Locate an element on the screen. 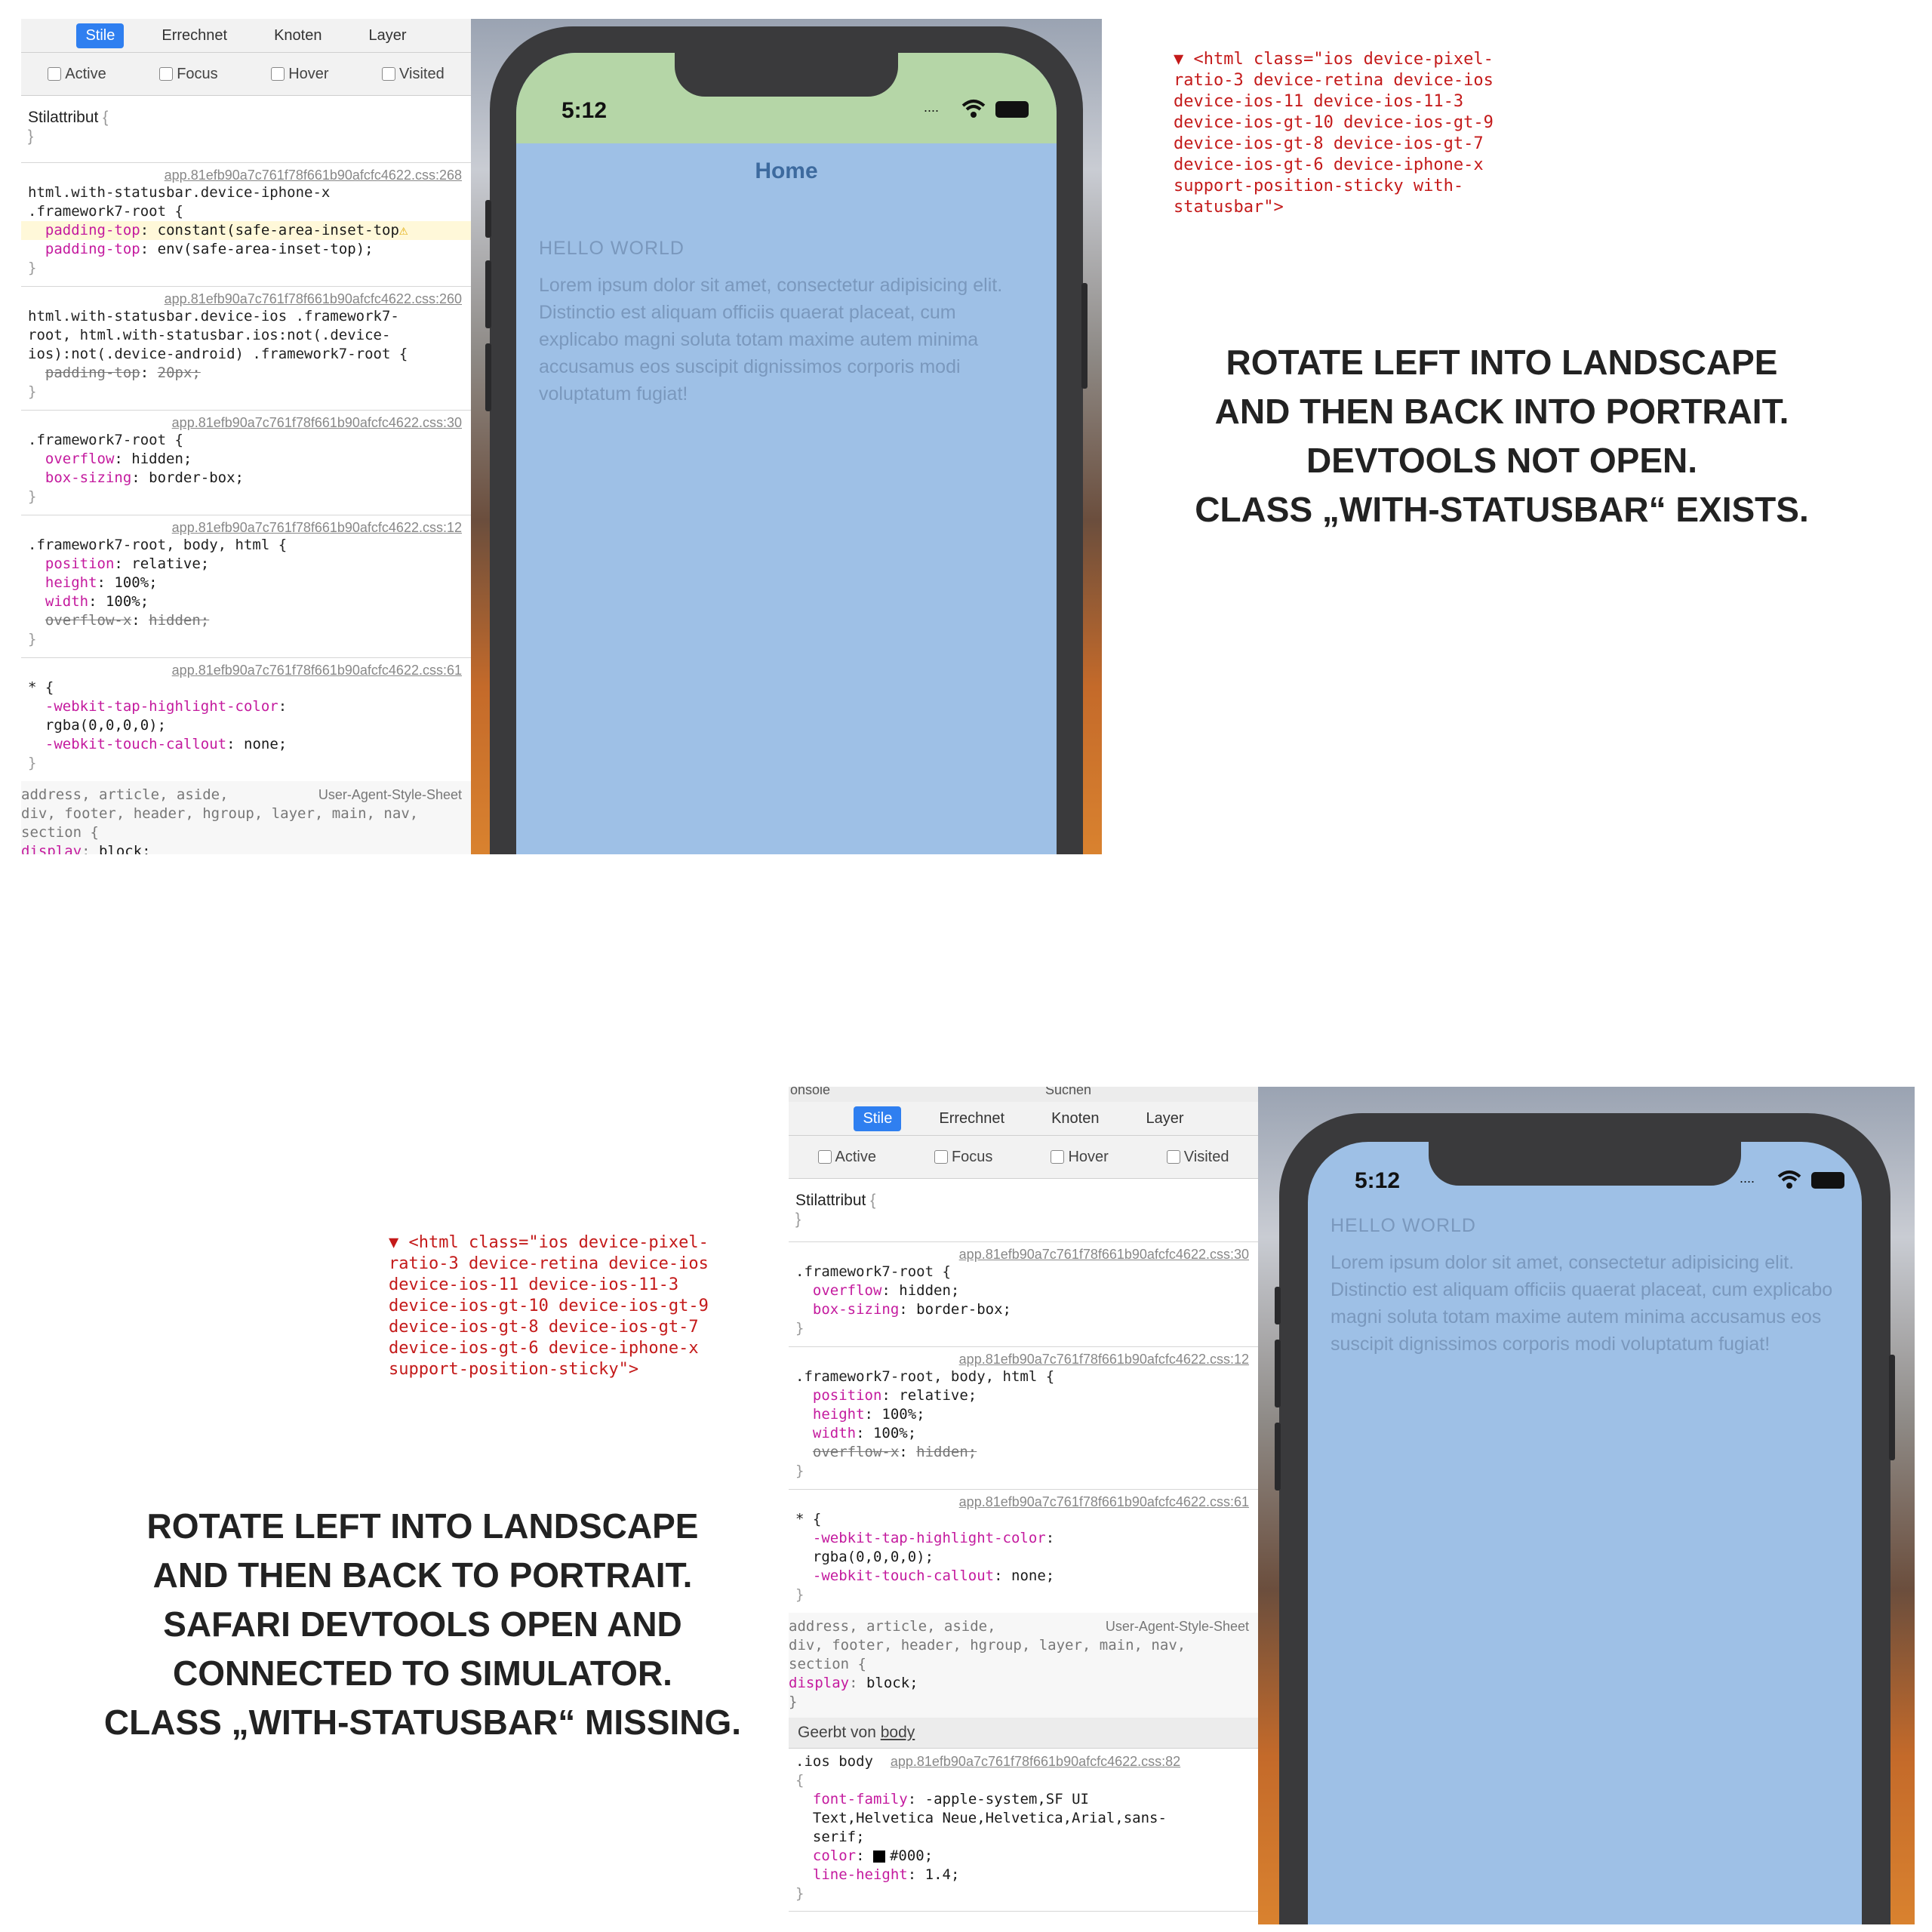 The height and width of the screenshot is (1932, 1932). user-agent-stylesheet-label: User-Agent-Style-Sheet is located at coordinates (1177, 1626).